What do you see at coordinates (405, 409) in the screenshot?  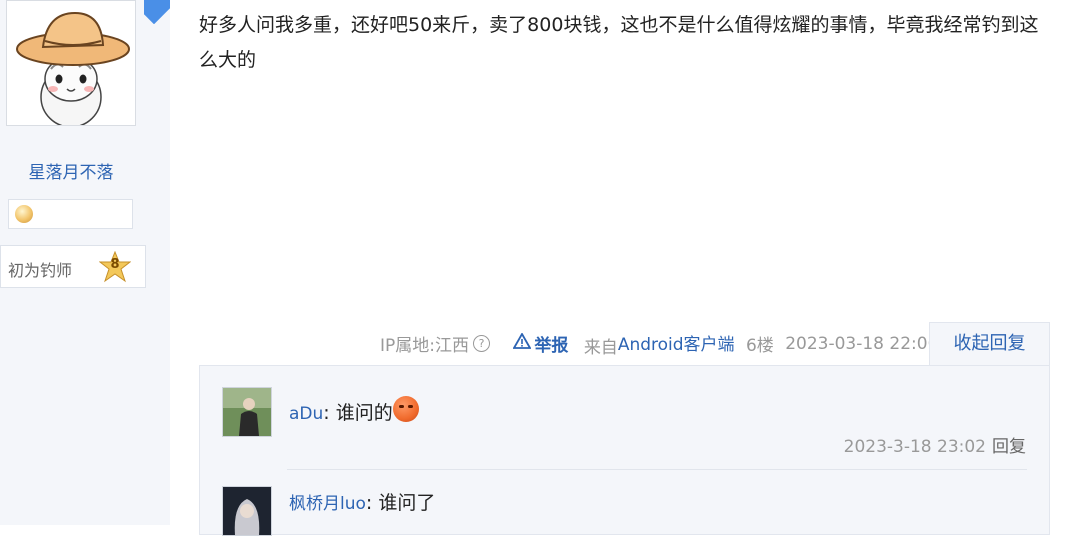 I see `angry-face-emoji-icon` at bounding box center [405, 409].